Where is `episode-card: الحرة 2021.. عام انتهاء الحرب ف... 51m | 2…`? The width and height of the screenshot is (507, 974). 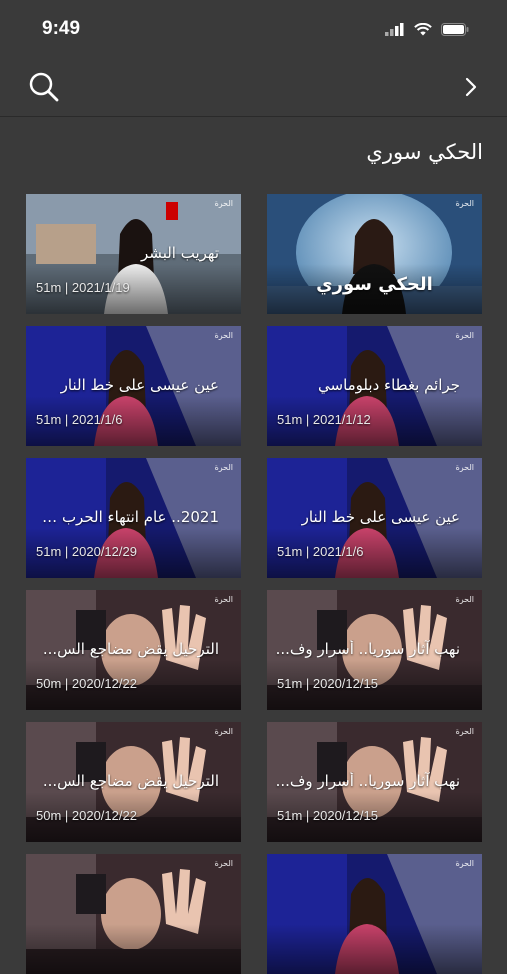
episode-card: الحرة 2021.. عام انتهاء الحرب ف... 51m | 2… is located at coordinates (133, 518).